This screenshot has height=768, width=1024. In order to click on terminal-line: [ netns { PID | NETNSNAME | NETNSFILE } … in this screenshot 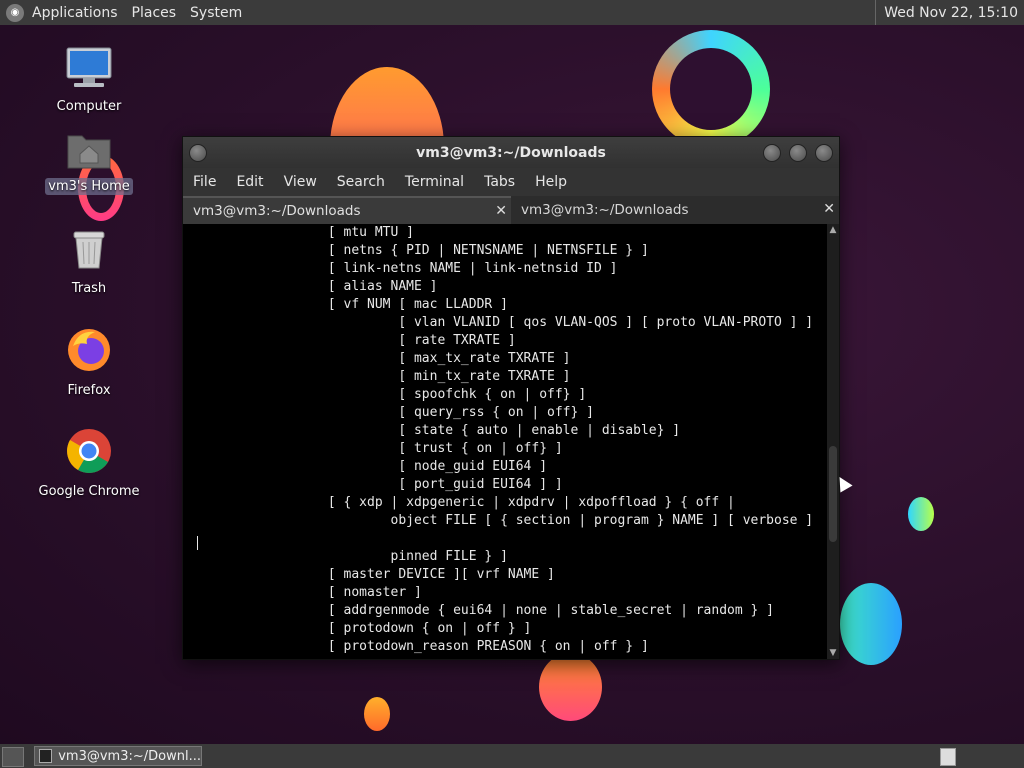, I will do `click(418, 250)`.